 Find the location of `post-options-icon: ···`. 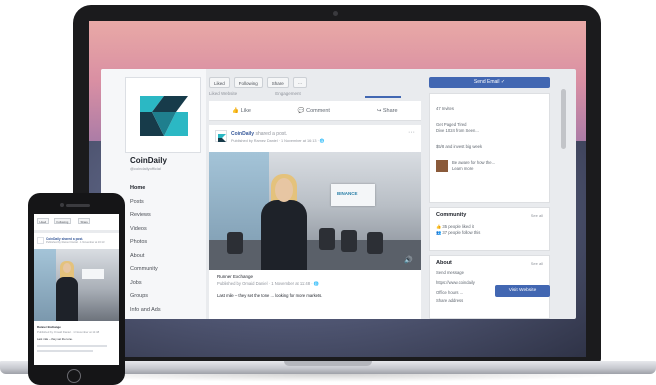

post-options-icon: ··· is located at coordinates (411, 132).